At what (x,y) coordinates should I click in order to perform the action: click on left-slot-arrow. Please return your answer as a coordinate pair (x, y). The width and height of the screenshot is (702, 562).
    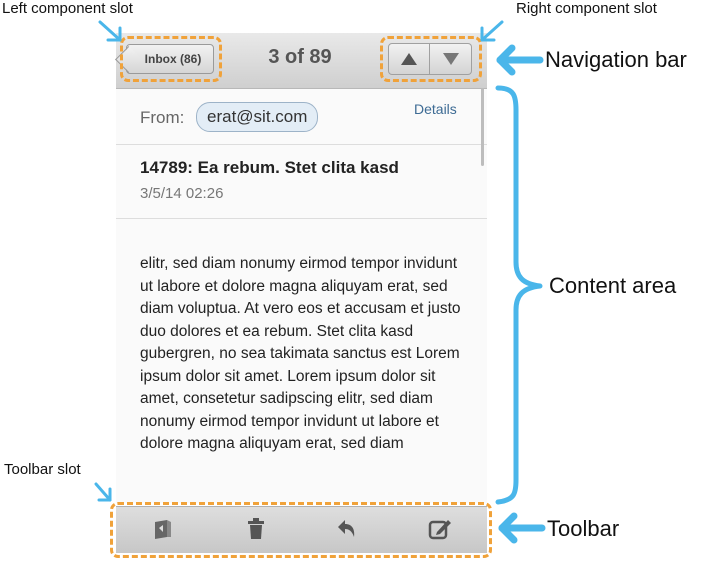
    Looking at the image, I should click on (110, 31).